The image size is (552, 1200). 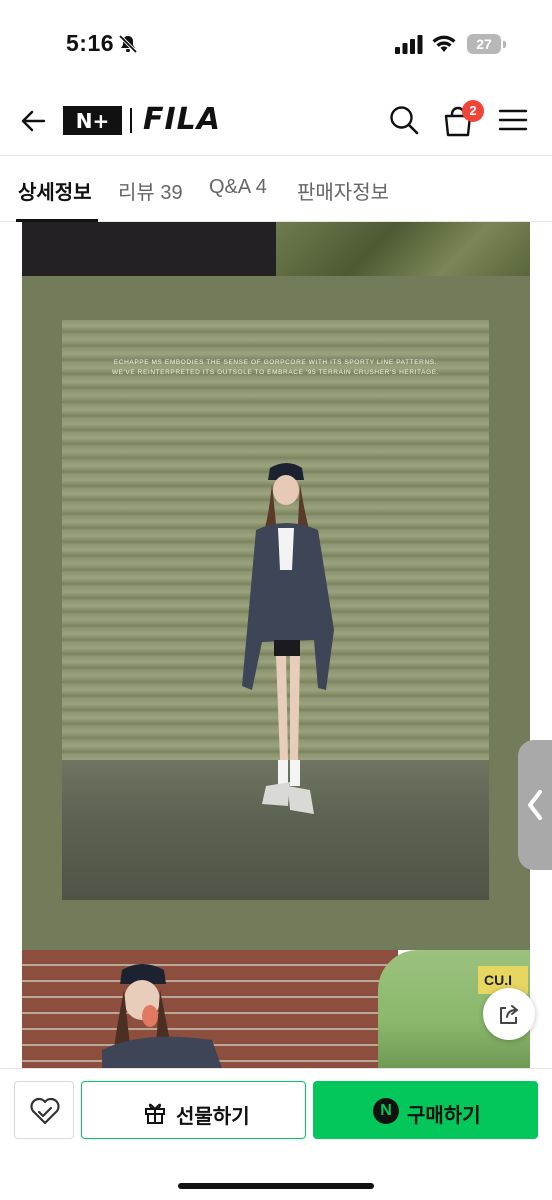 I want to click on tab-reviews: 리뷰 39, so click(x=150, y=190).